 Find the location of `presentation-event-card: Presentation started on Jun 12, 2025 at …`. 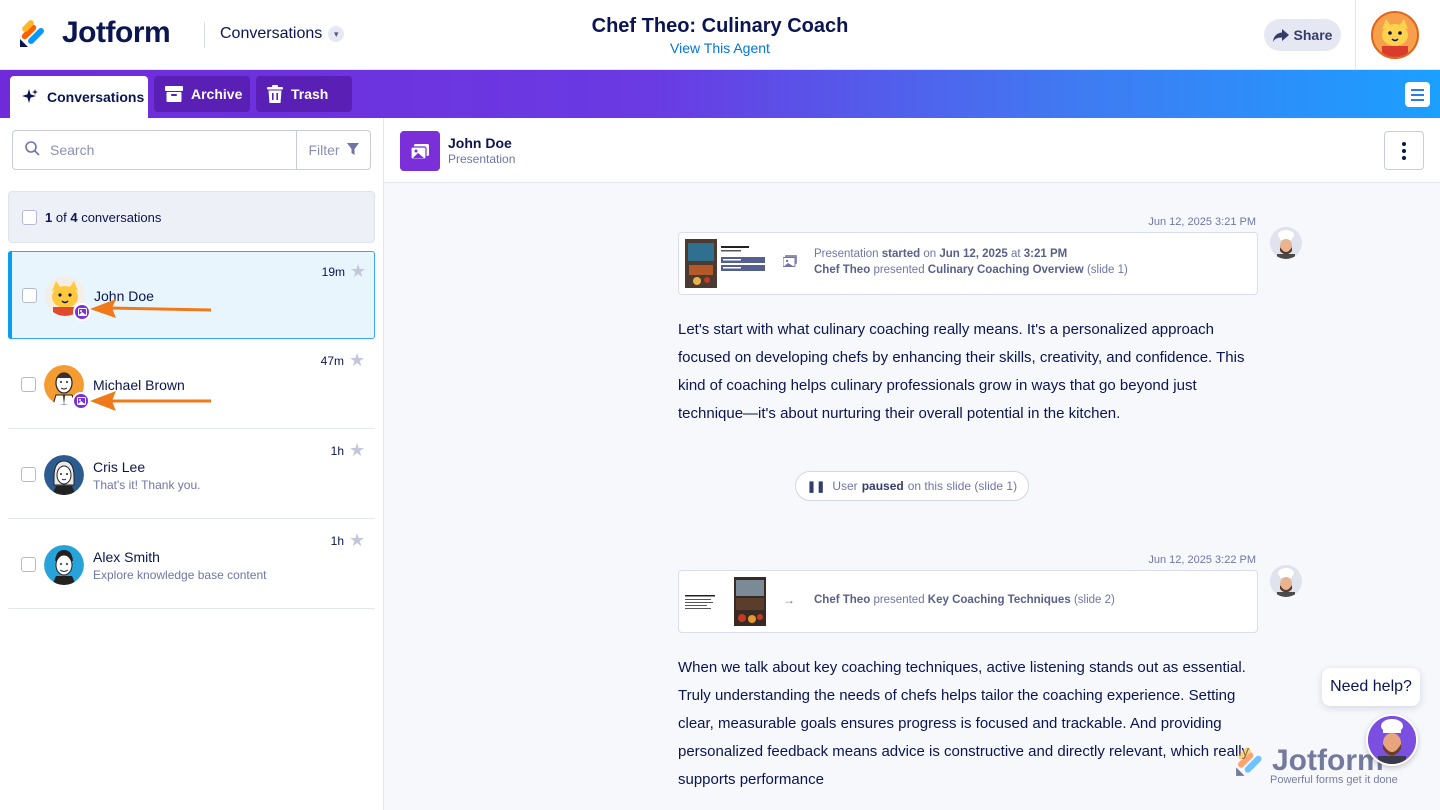

presentation-event-card: Presentation started on Jun 12, 2025 at … is located at coordinates (968, 263).